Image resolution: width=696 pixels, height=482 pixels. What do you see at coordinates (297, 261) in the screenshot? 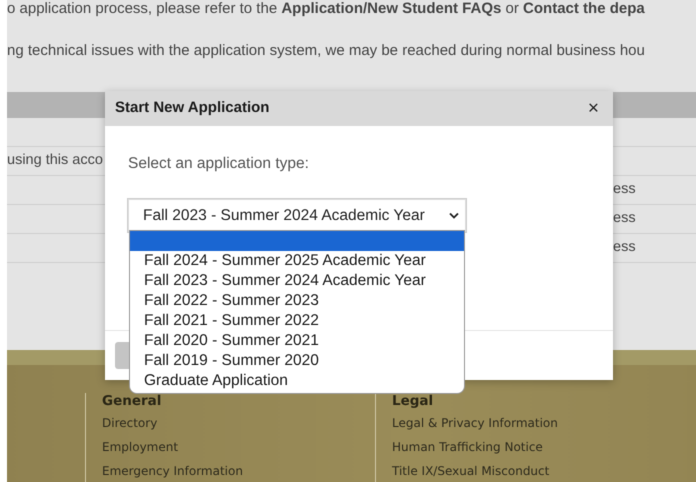
I see `dropdown-option: Fall 2024 - Summer 2025 Academic Year` at bounding box center [297, 261].